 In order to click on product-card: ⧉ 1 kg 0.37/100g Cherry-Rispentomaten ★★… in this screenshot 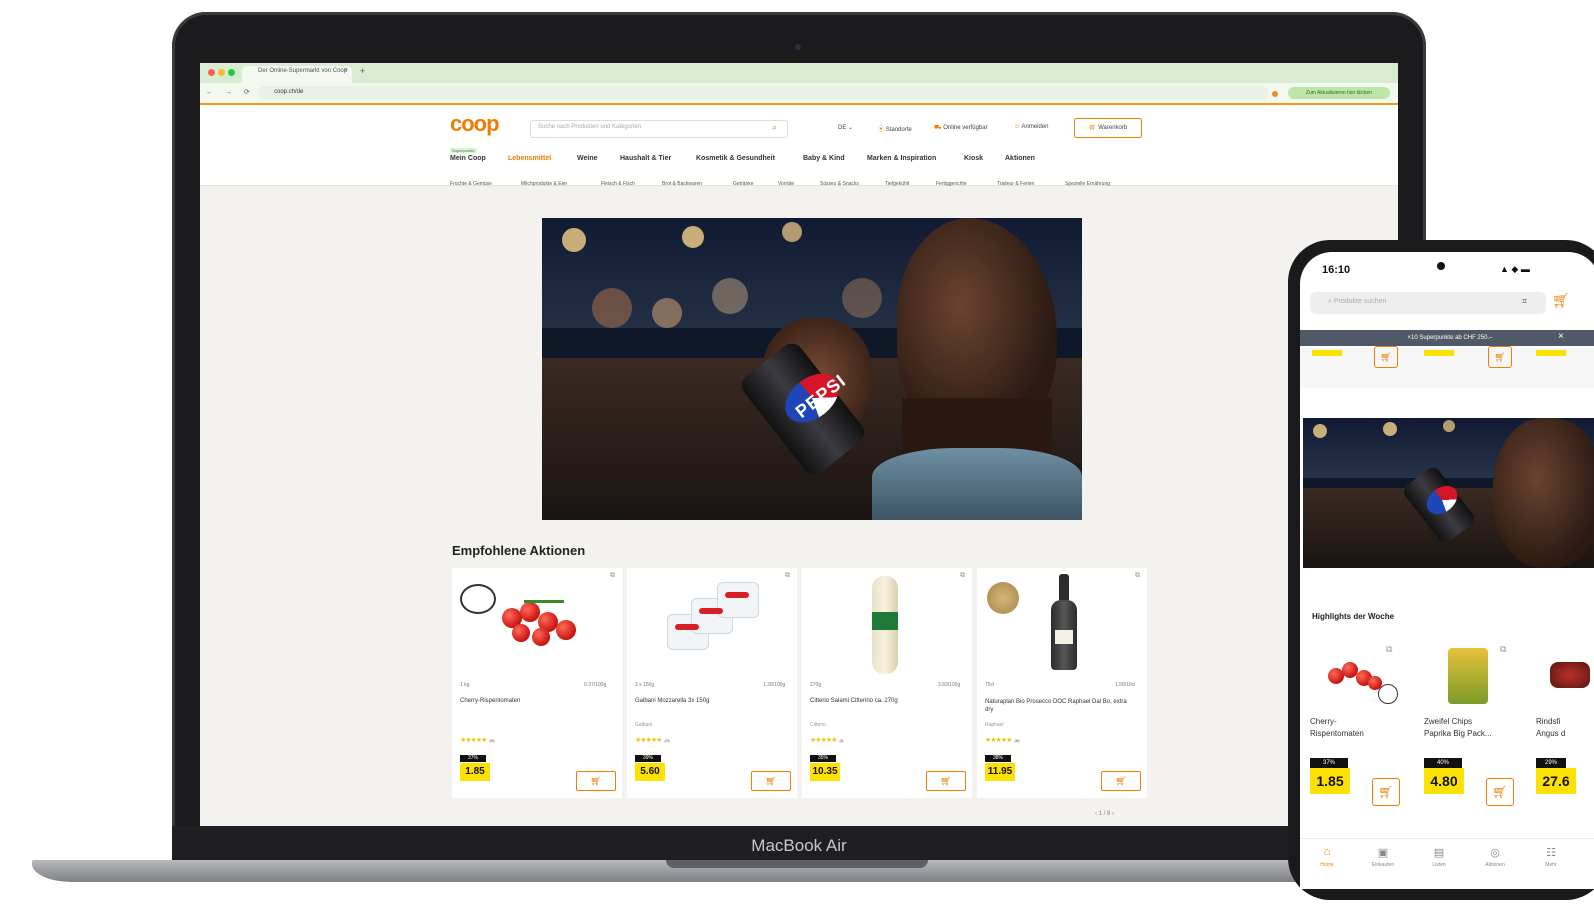, I will do `click(537, 683)`.